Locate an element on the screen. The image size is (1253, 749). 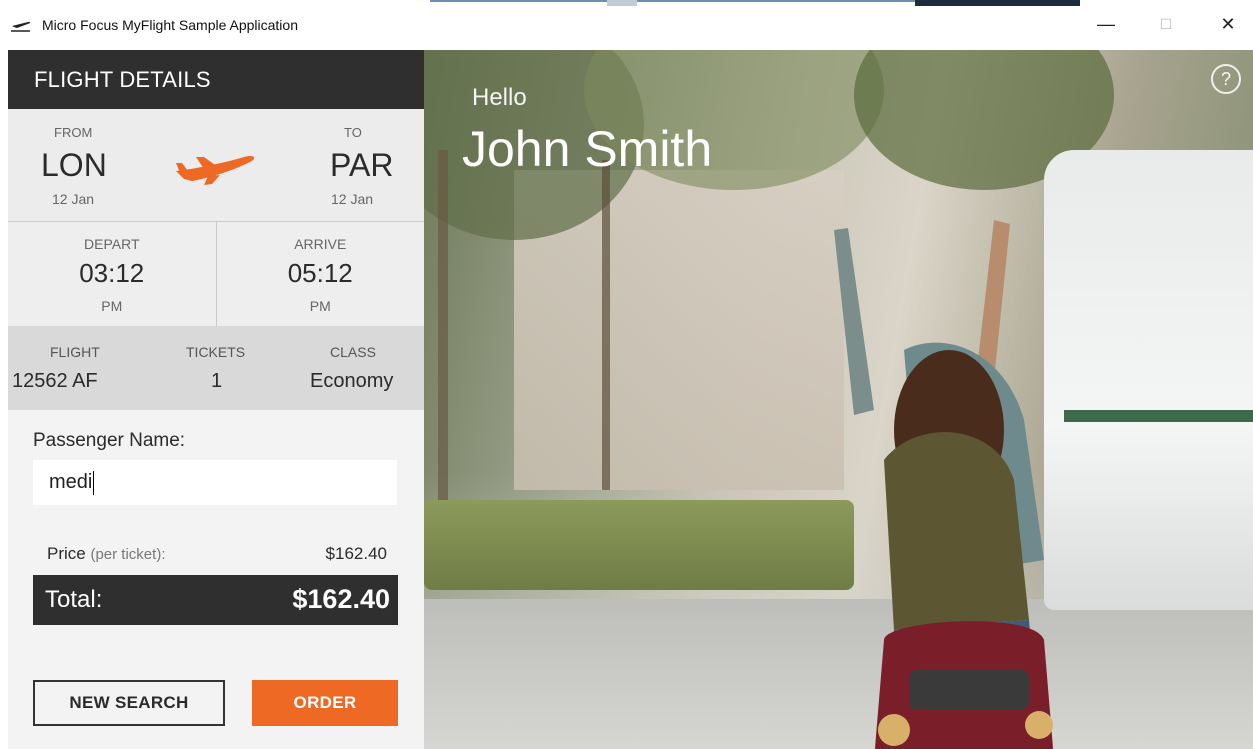
total-amount: $162.40 is located at coordinates (341, 599).